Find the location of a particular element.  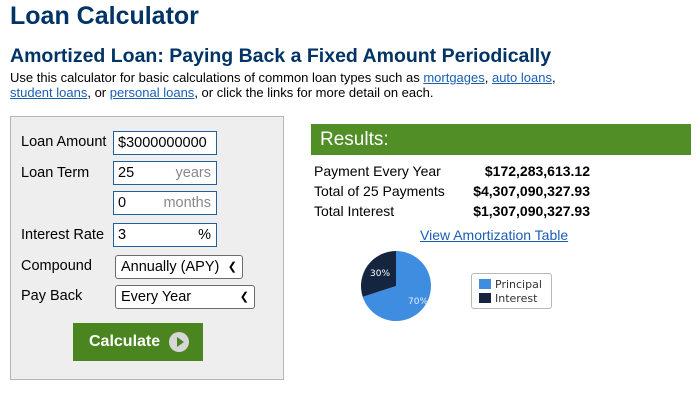

personal-loans-link: personal loans is located at coordinates (152, 92).